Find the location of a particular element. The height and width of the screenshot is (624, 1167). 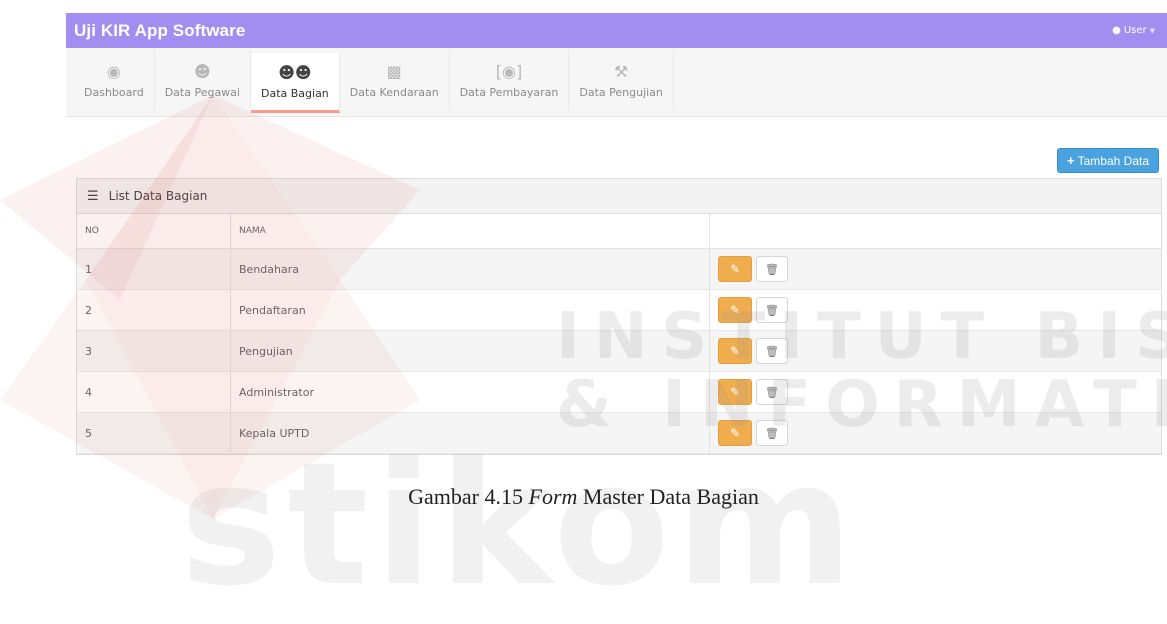

nav-item-data-bagian: ☻☻ Data Bagian is located at coordinates (295, 83).